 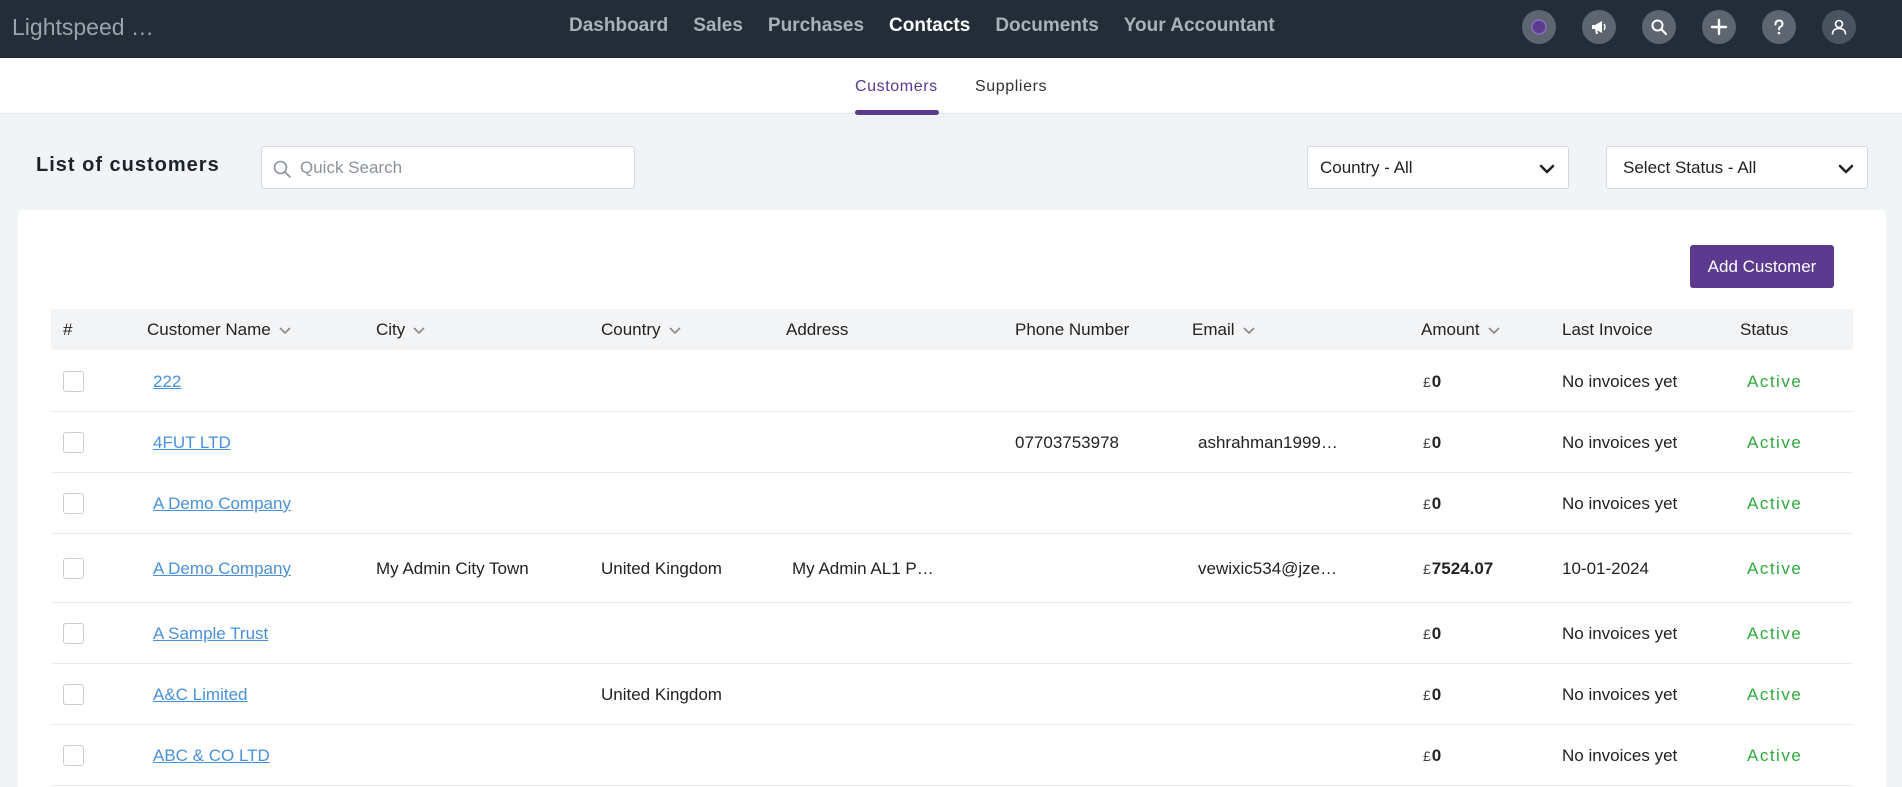 I want to click on megaphone-icon, so click(x=1599, y=27).